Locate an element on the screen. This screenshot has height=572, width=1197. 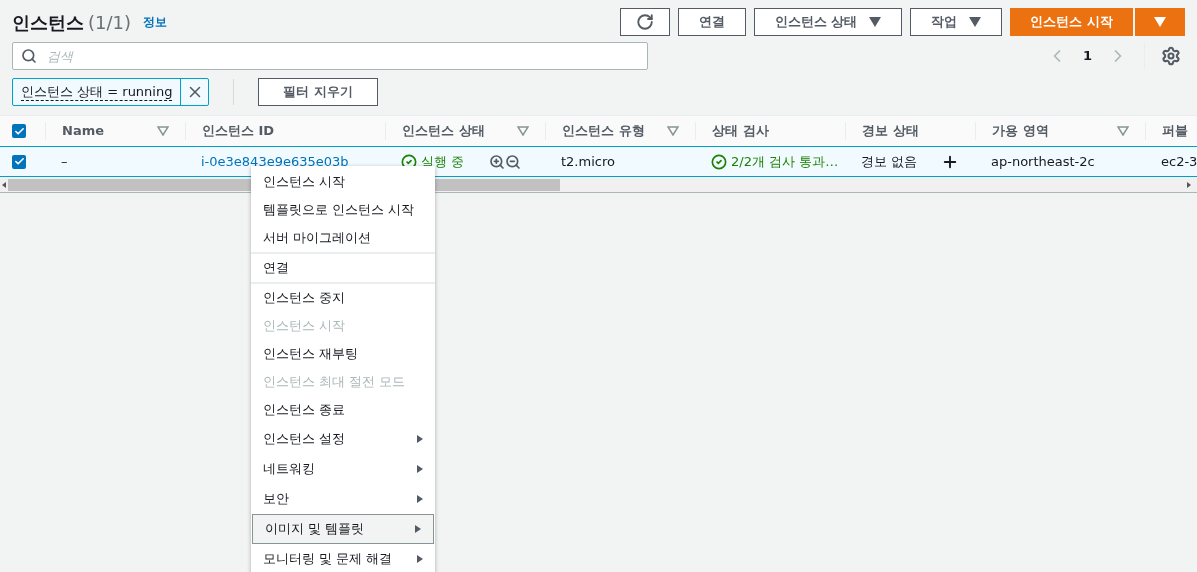
scroll-left-icon is located at coordinates (4, 184).